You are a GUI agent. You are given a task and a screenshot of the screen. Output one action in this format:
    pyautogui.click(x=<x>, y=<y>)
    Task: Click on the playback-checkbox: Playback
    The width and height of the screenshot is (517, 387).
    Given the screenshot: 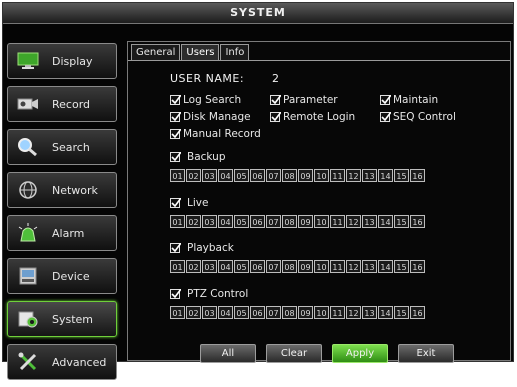 What is the action you would take?
    pyautogui.click(x=202, y=248)
    